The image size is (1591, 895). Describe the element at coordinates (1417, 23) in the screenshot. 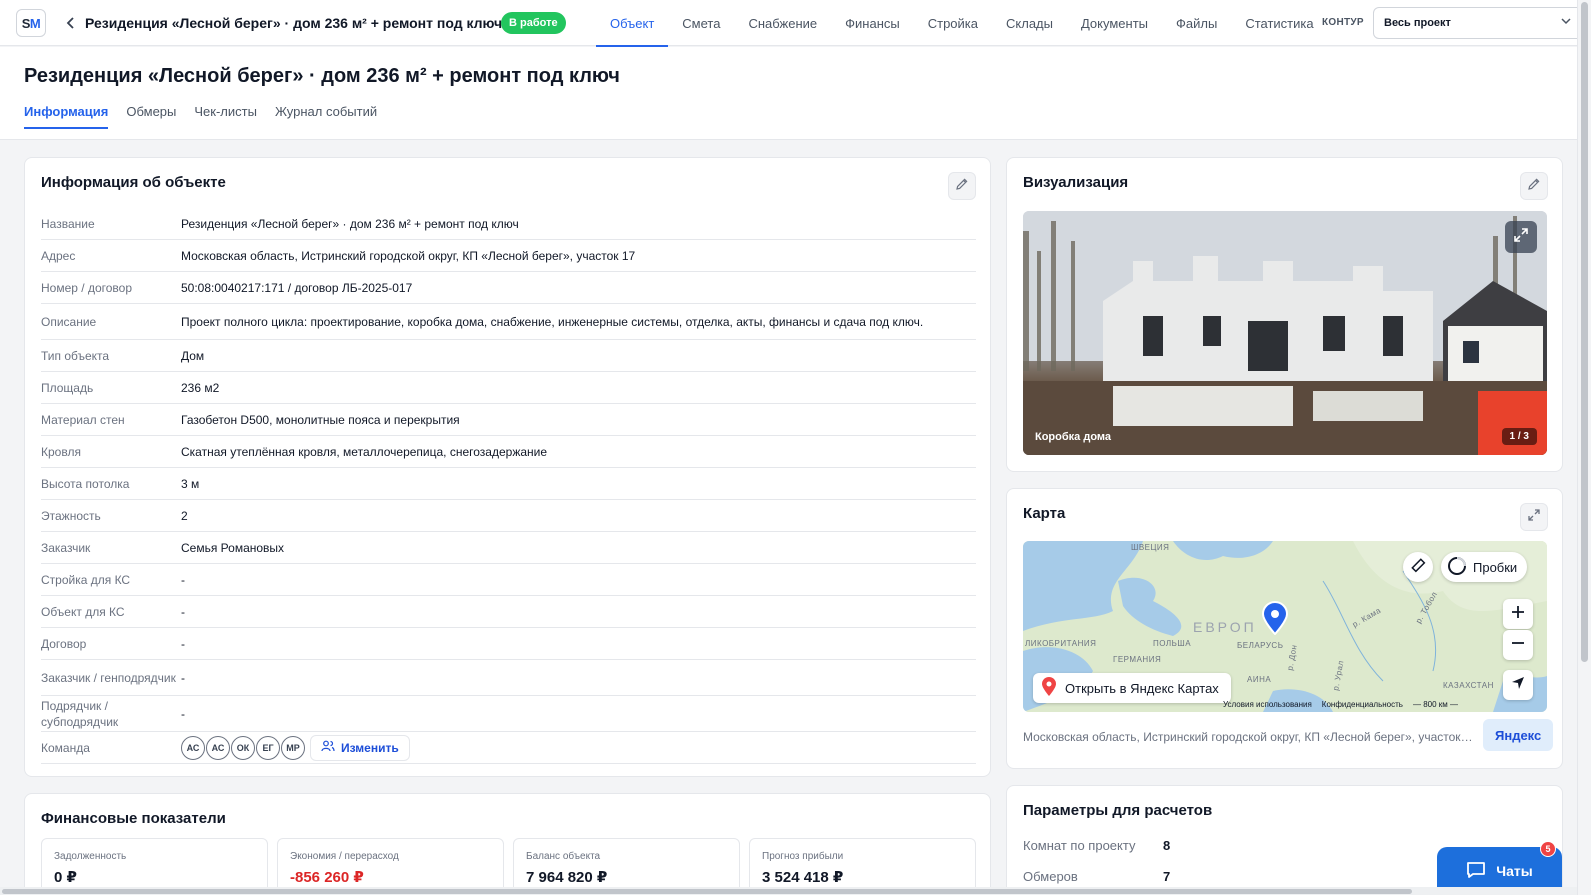

I see `scope-select-value: Весь проект` at that location.